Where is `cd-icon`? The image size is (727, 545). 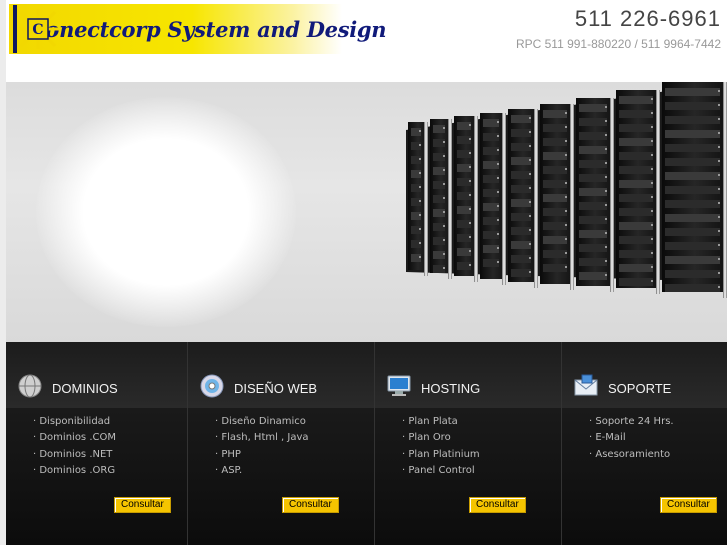
cd-icon is located at coordinates (212, 386).